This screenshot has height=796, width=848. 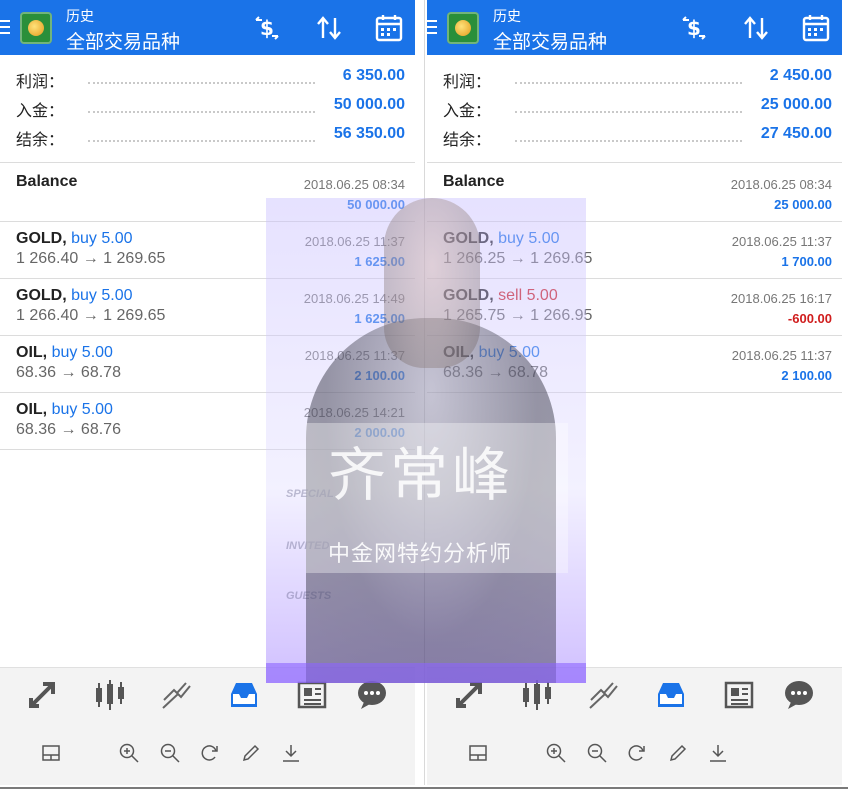 What do you see at coordinates (369, 133) in the screenshot?
I see `summary-value: 56 350.00` at bounding box center [369, 133].